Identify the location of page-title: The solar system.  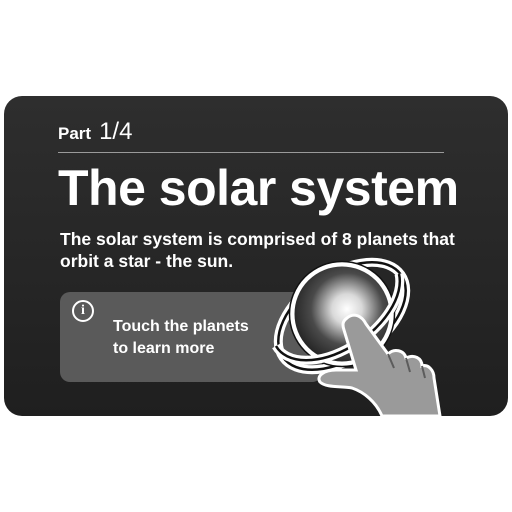
(258, 188).